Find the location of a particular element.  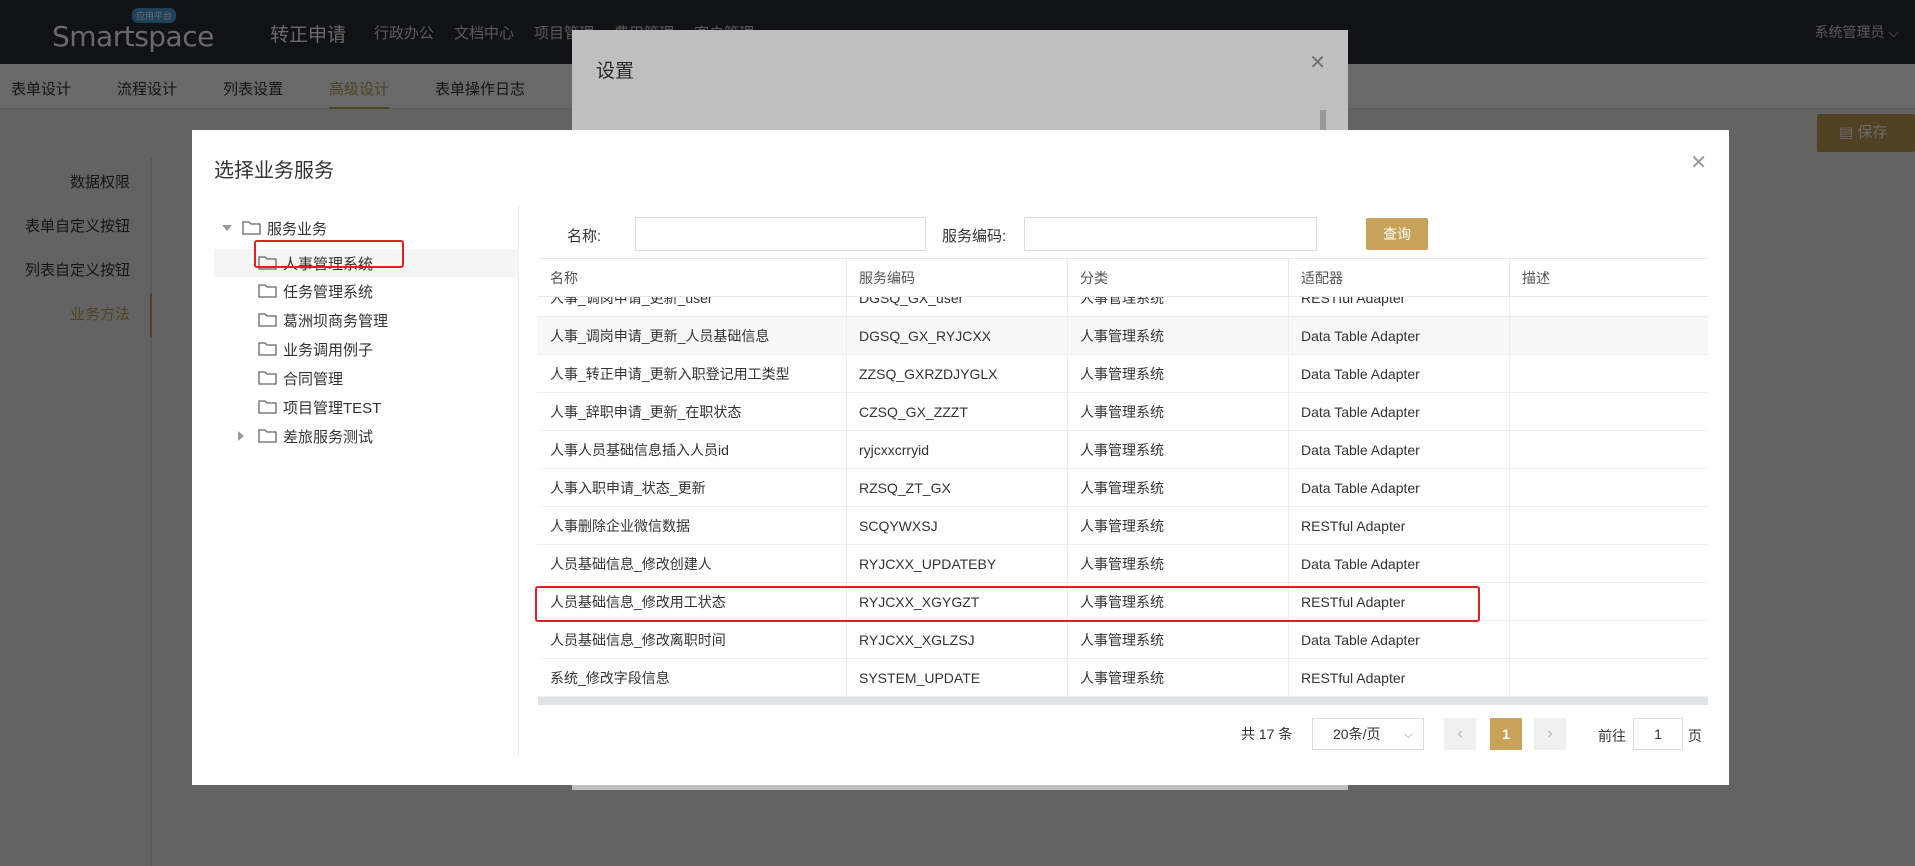

cell-name: 人事_调岗申请_更新_人员基础信息 is located at coordinates (692, 336).